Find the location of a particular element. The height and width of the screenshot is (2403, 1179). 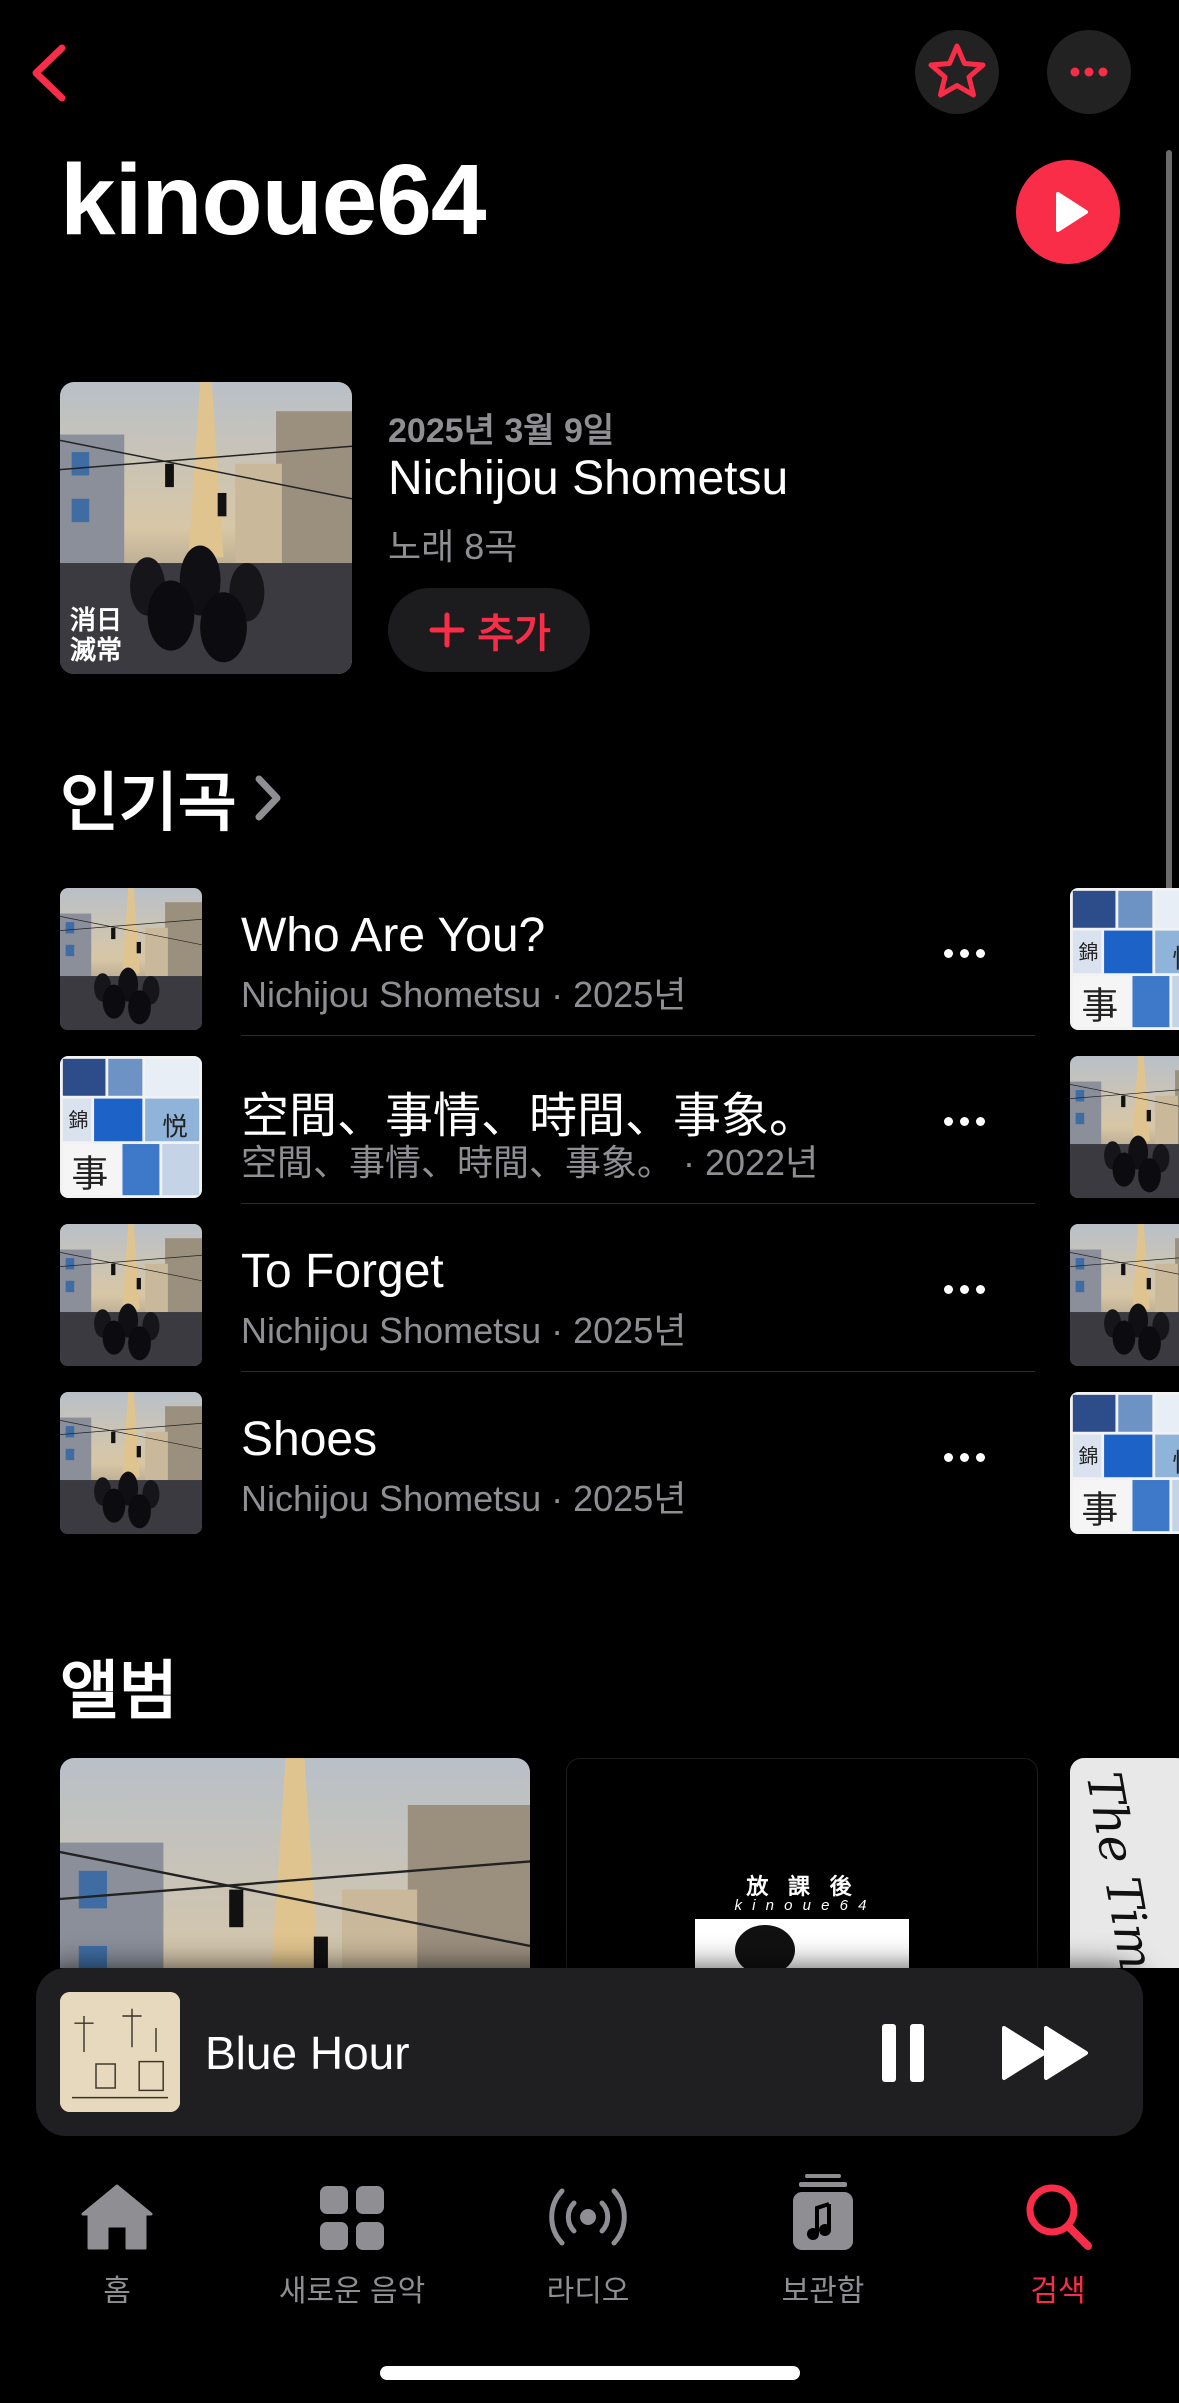

home-indicator is located at coordinates (590, 2373).